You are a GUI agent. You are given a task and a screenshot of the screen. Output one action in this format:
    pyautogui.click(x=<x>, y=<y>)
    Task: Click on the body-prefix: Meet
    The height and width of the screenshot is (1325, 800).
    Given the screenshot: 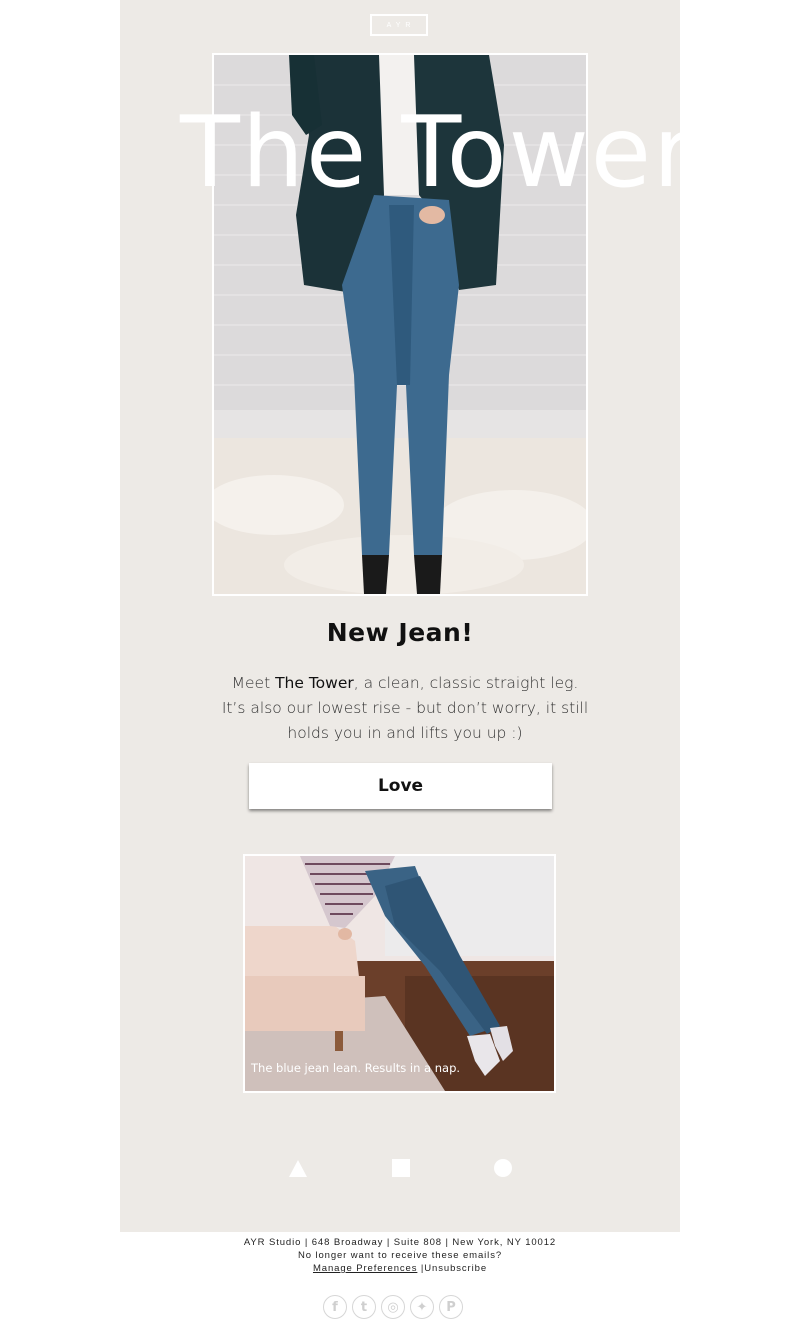 What is the action you would take?
    pyautogui.click(x=253, y=683)
    